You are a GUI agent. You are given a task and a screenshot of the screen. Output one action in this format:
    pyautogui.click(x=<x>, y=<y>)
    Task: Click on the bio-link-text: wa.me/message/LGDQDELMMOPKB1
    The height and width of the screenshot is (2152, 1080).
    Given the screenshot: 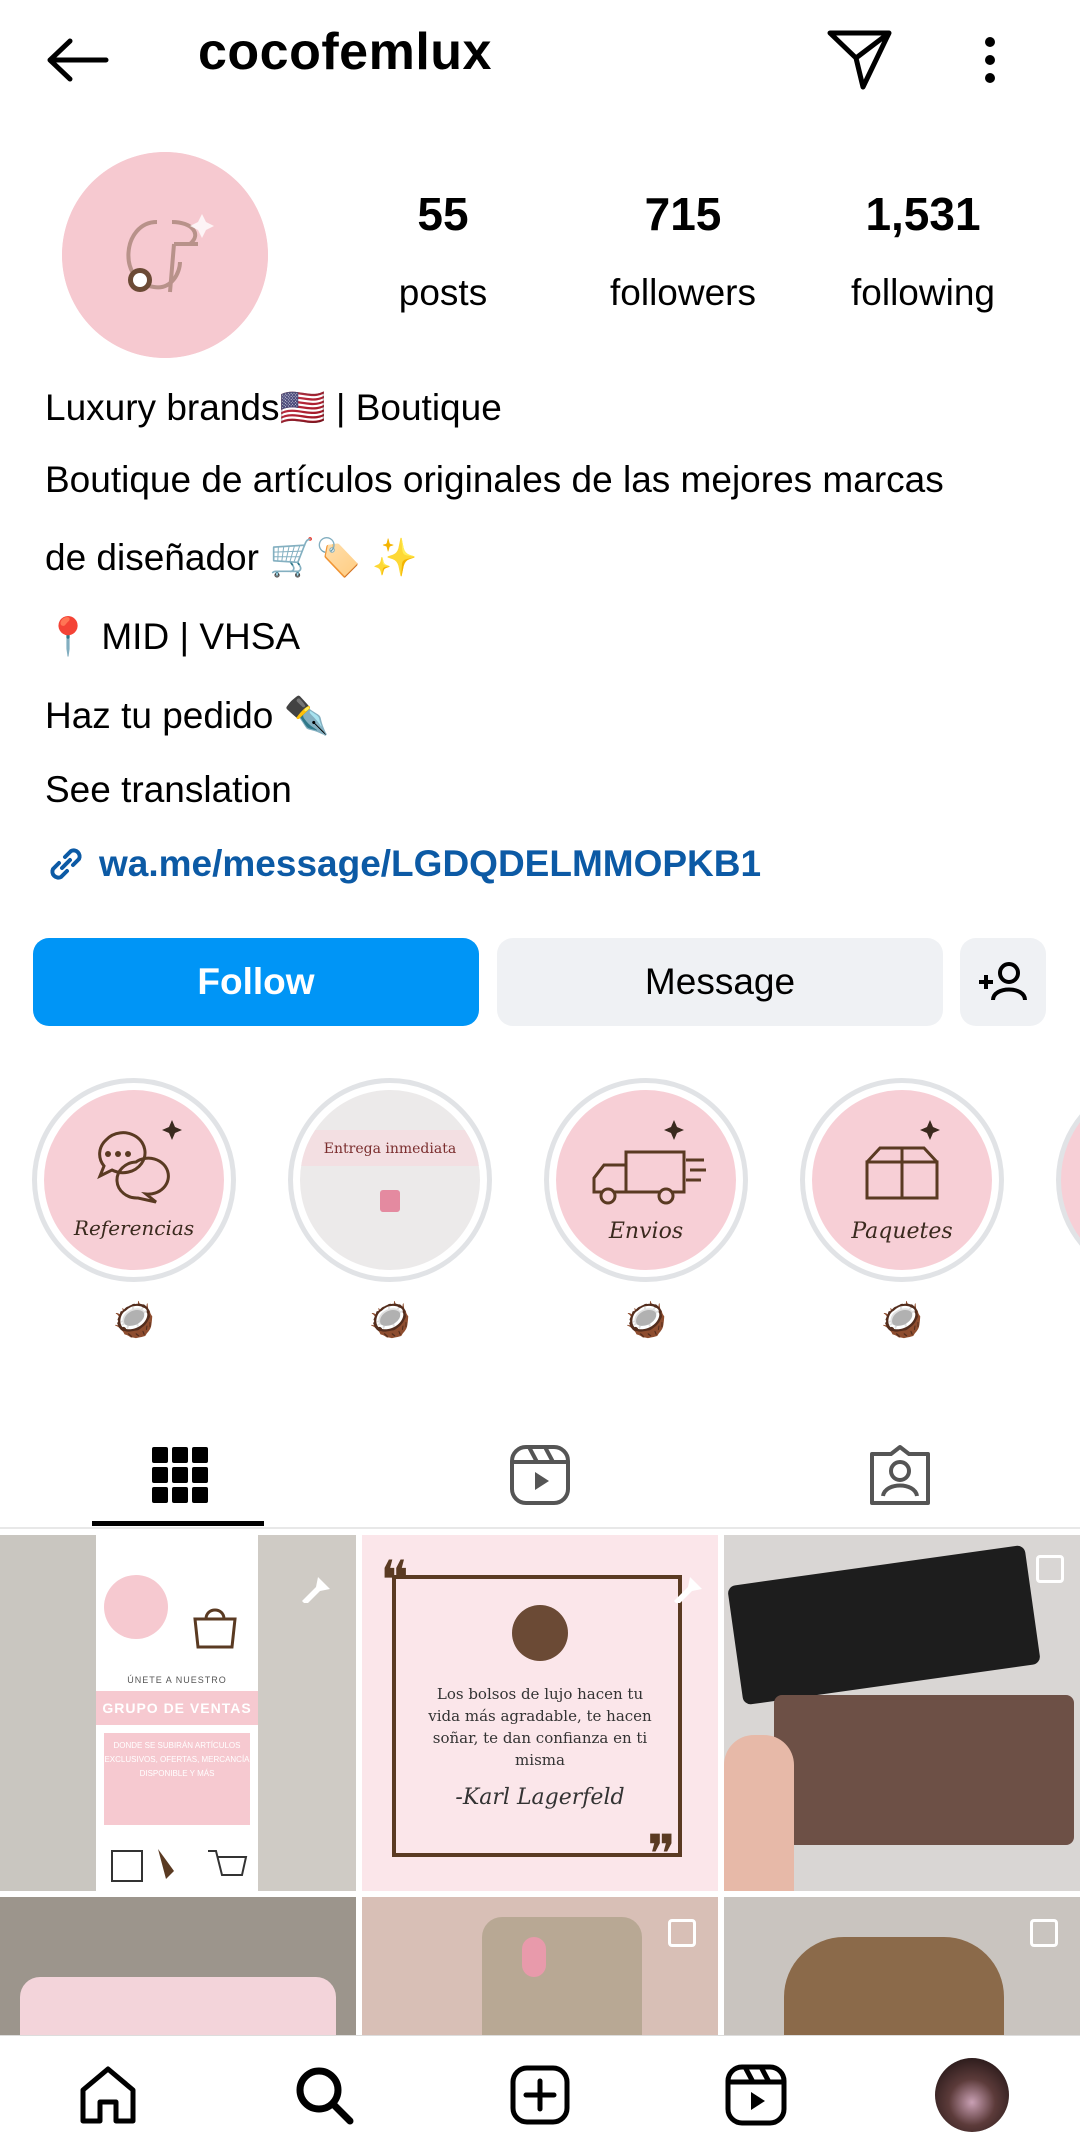 What is the action you would take?
    pyautogui.click(x=430, y=863)
    